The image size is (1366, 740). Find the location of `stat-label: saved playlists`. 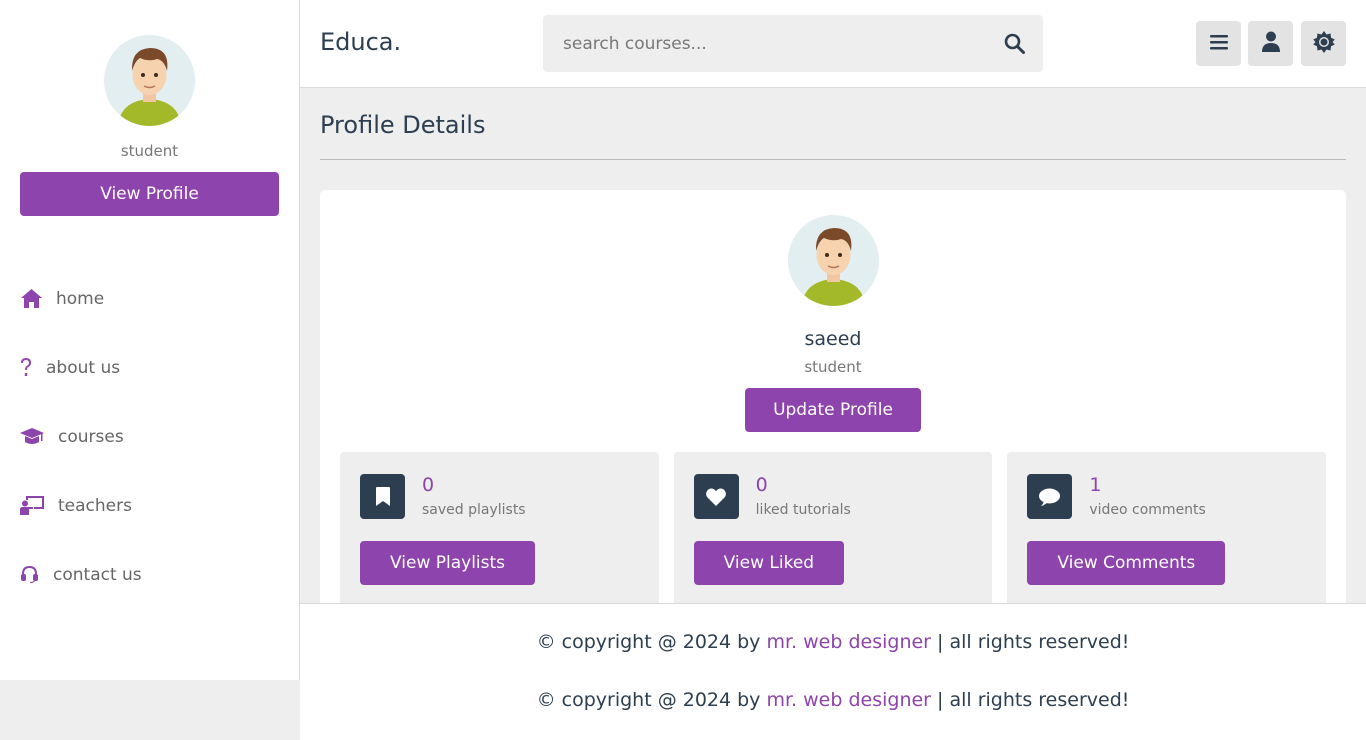

stat-label: saved playlists is located at coordinates (474, 510).